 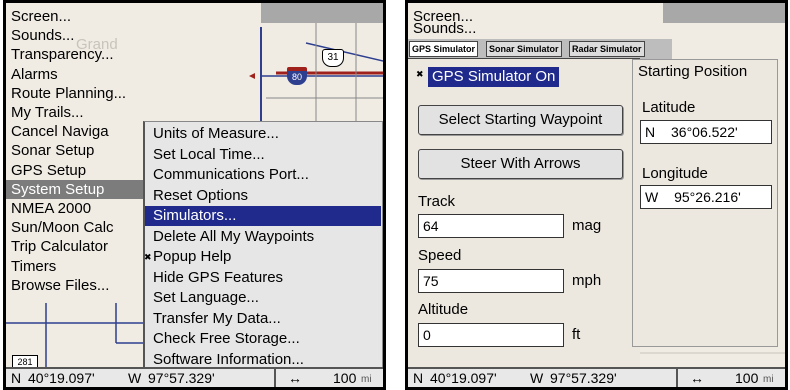 What do you see at coordinates (444, 49) in the screenshot?
I see `tab-gps-simulator: GPS Simulator` at bounding box center [444, 49].